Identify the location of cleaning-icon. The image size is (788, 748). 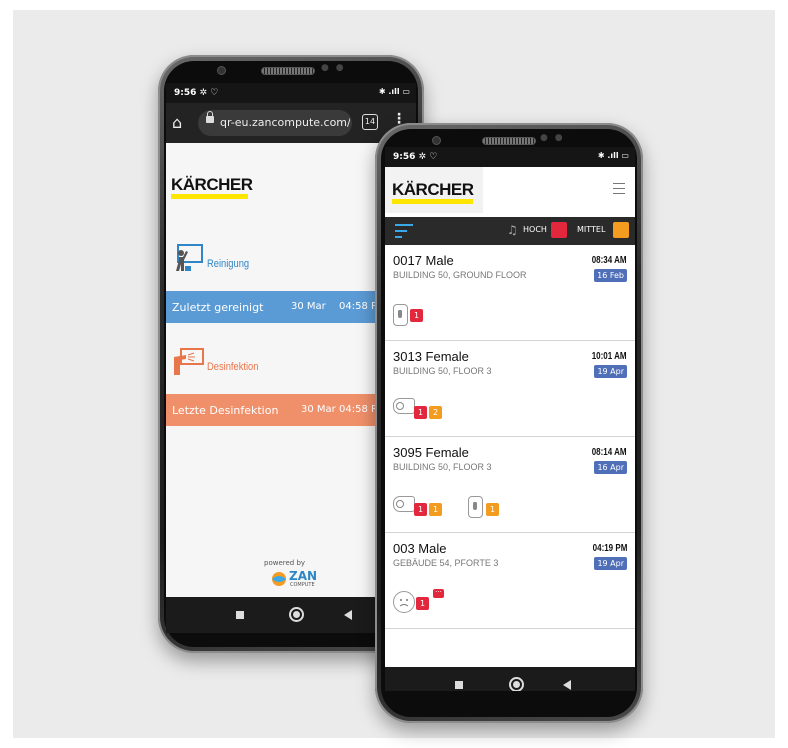
(188, 258).